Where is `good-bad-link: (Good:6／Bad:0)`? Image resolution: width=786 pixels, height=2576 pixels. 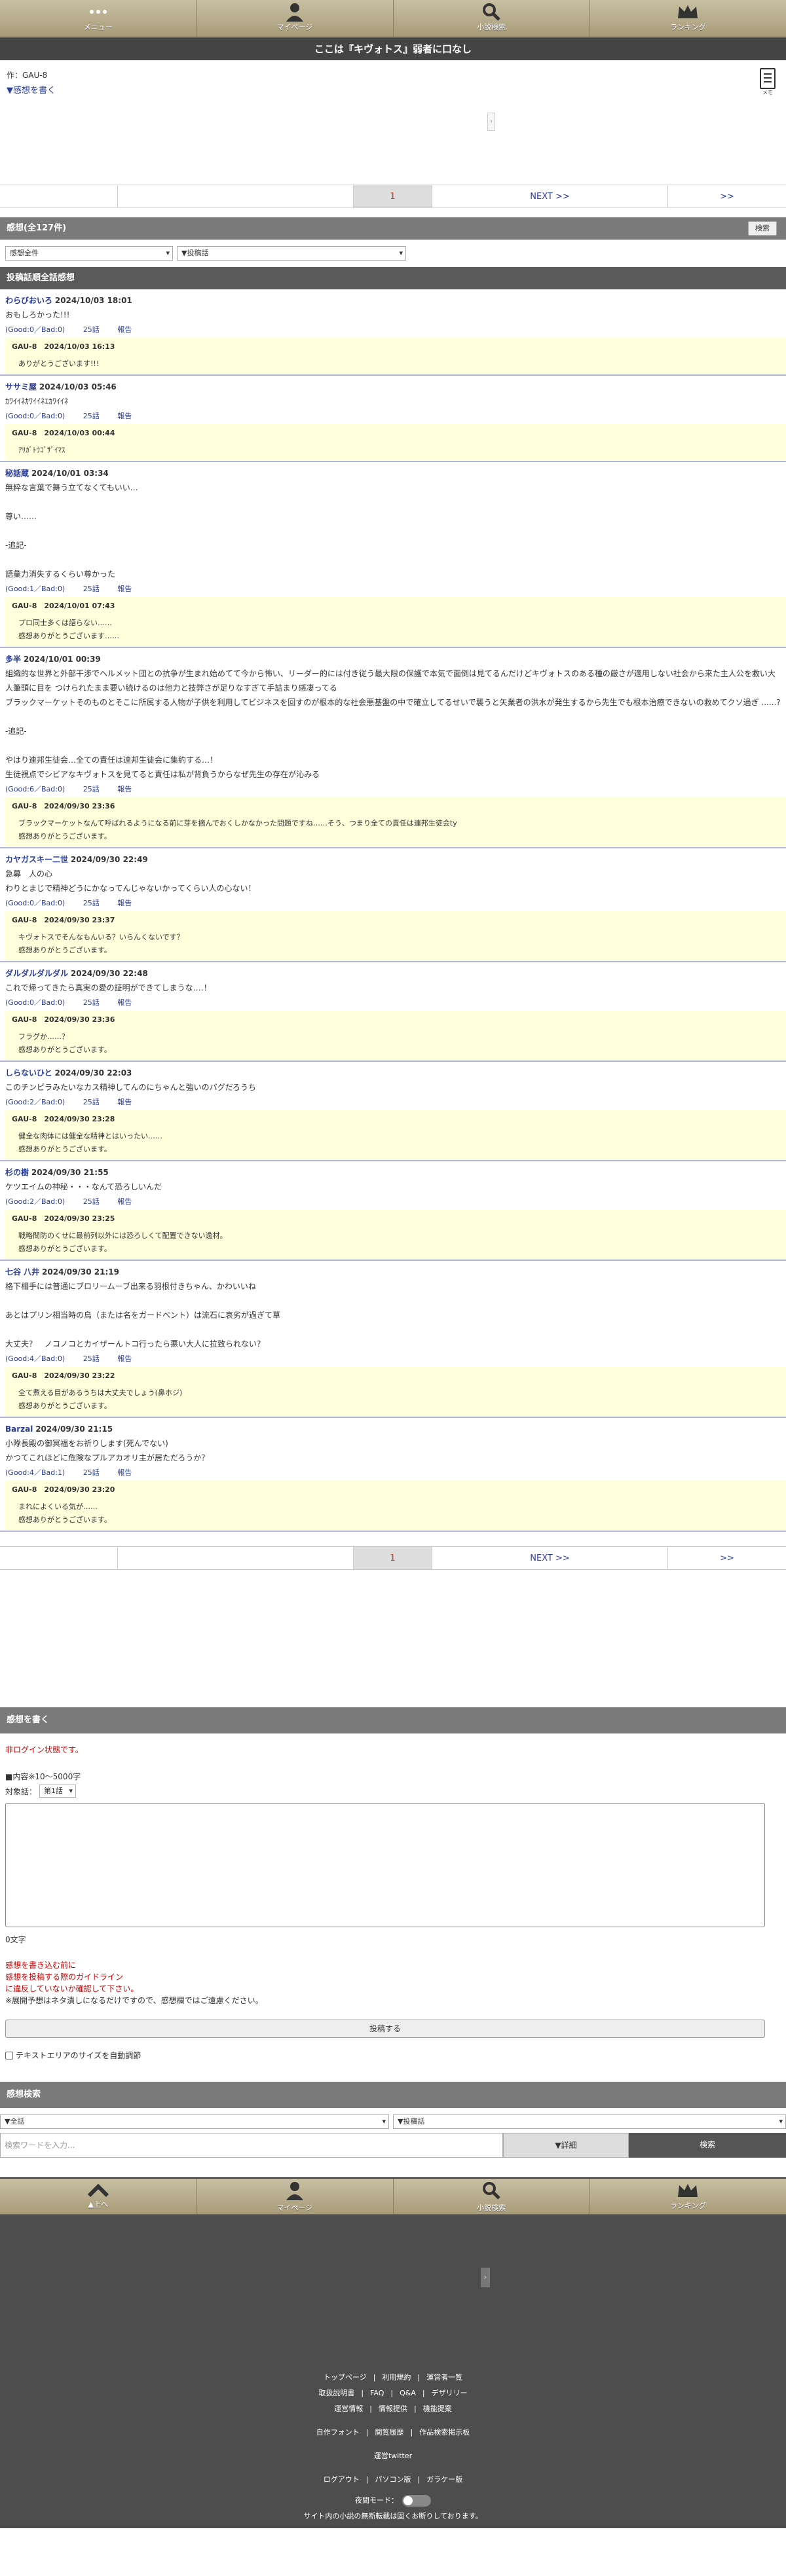 good-bad-link: (Good:6／Bad:0) is located at coordinates (35, 789).